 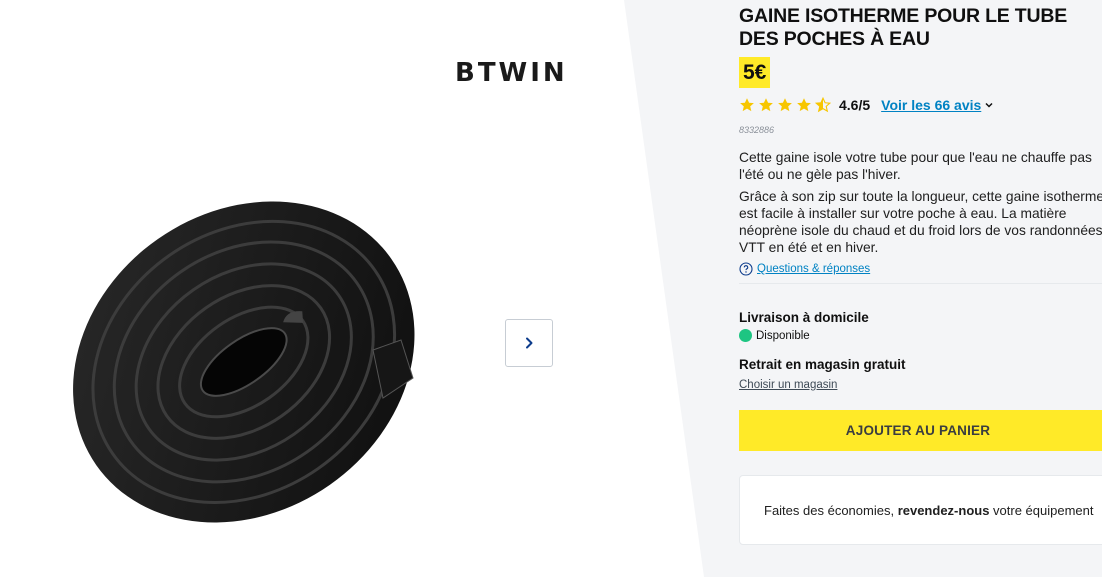 I want to click on rating-value: 4.6/5, so click(x=855, y=105).